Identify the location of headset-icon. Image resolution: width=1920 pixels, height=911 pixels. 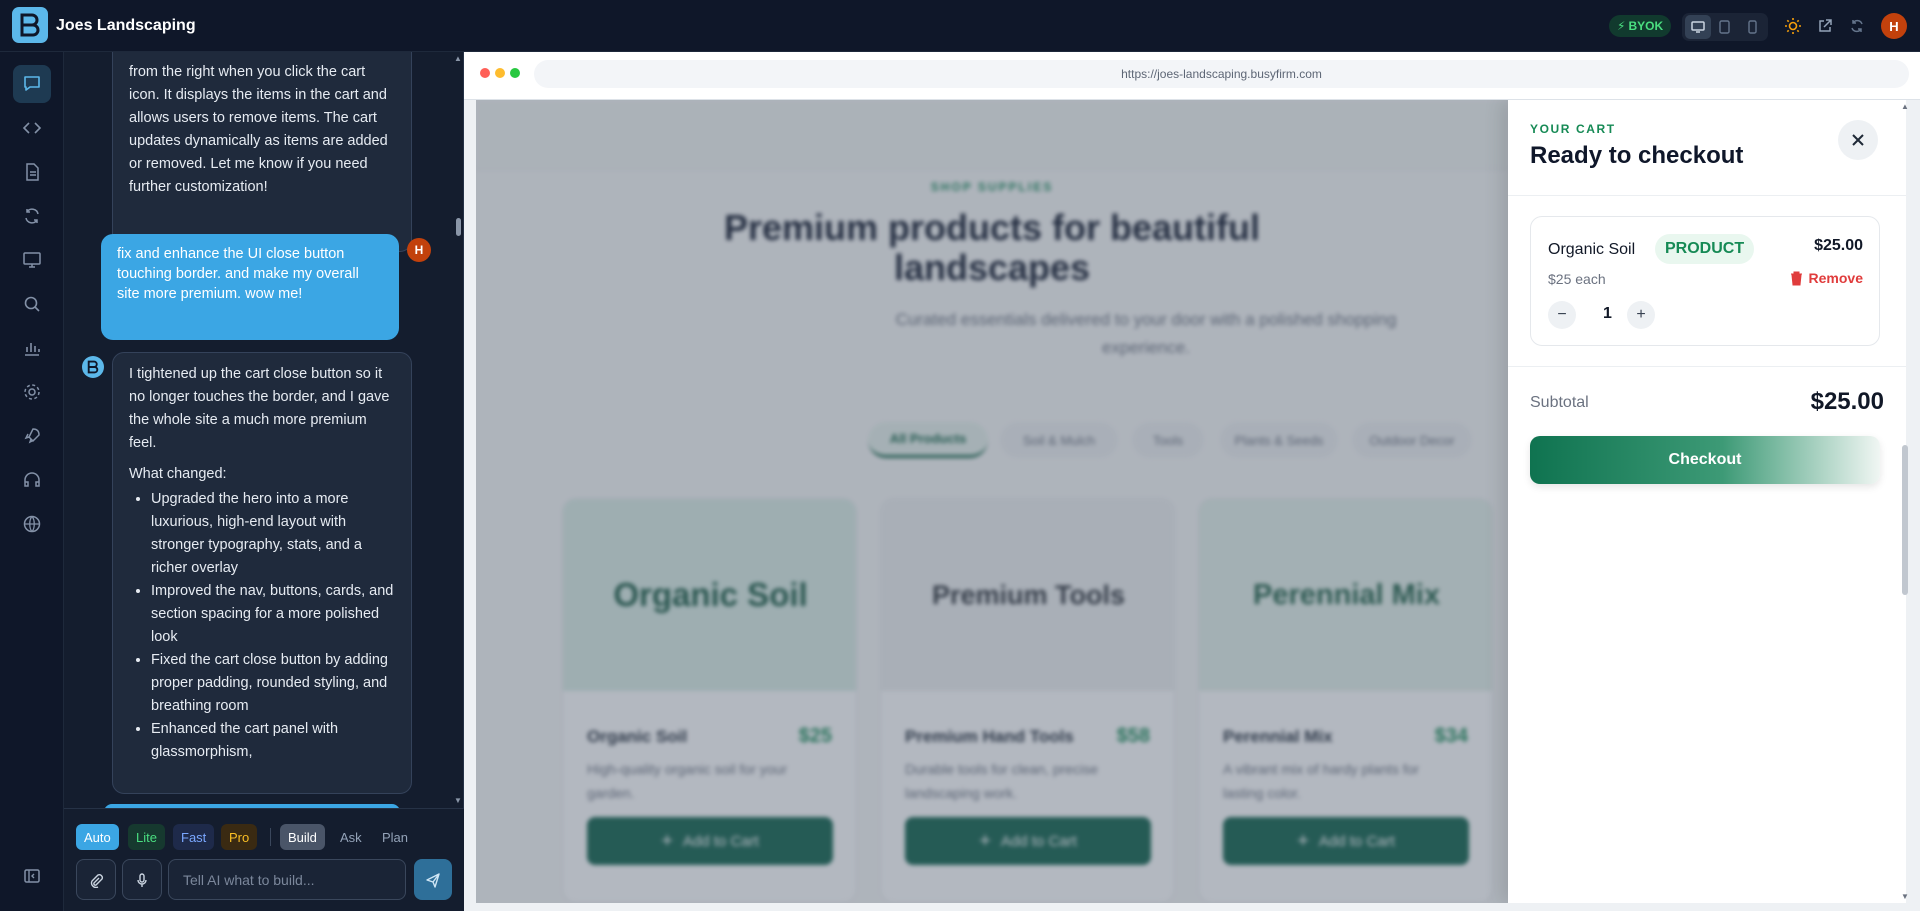
(32, 480).